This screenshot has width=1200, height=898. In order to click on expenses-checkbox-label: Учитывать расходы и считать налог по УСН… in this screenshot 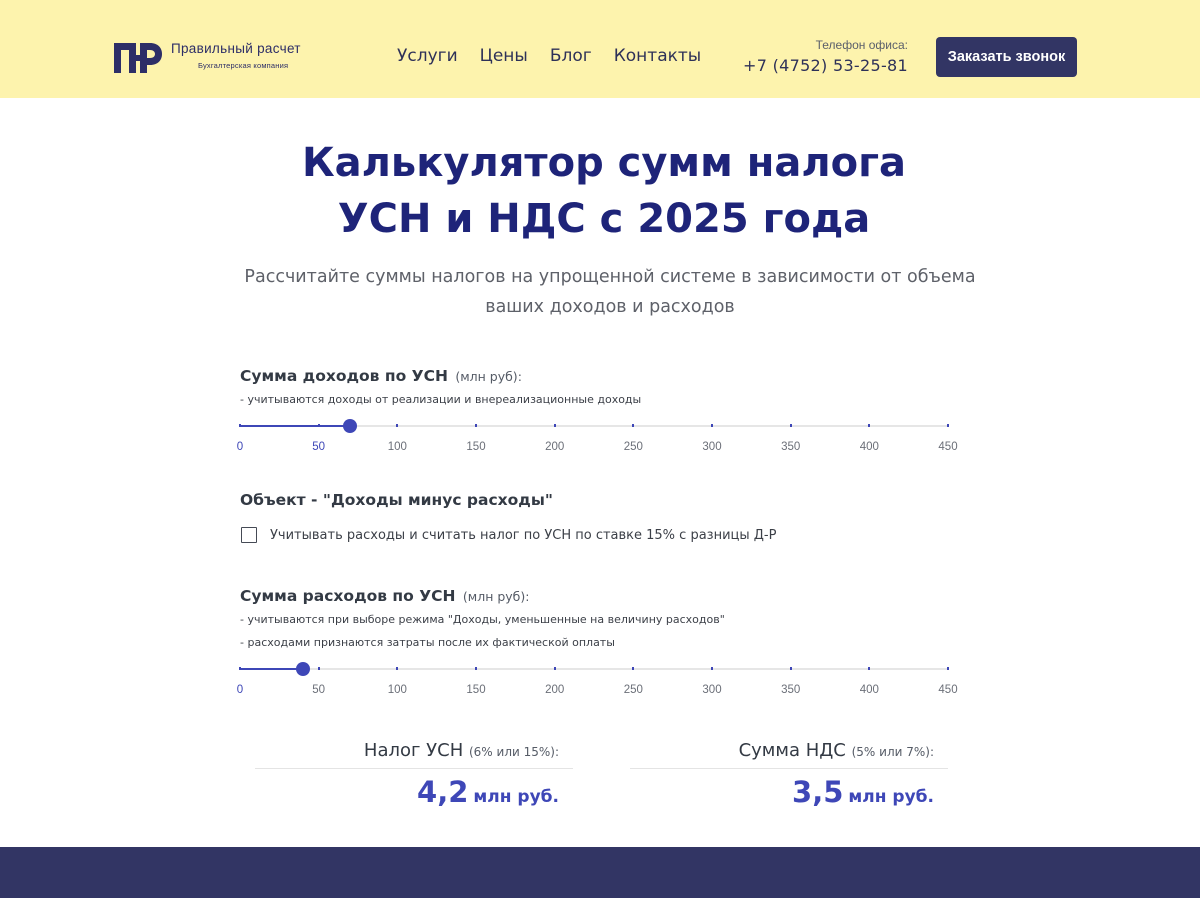, I will do `click(523, 535)`.